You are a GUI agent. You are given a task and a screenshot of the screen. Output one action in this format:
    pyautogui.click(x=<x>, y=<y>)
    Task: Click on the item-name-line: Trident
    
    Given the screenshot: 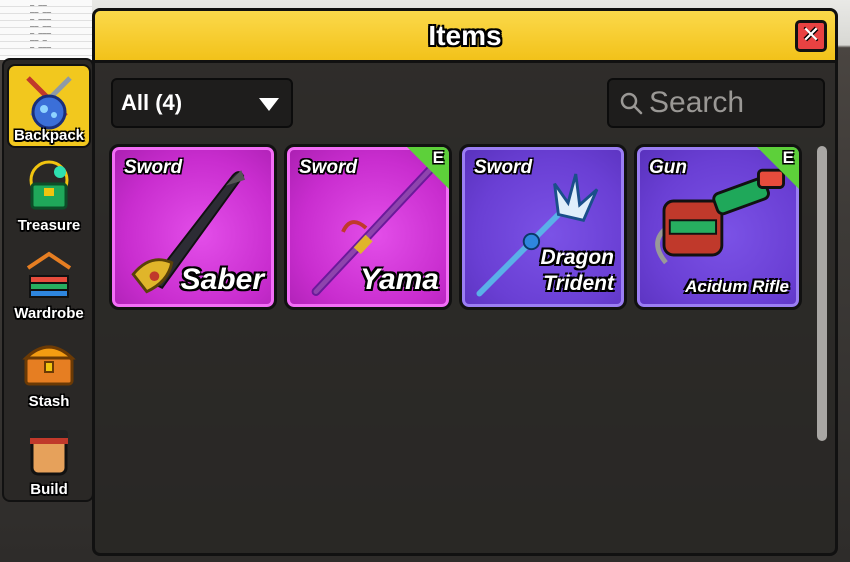 What is the action you would take?
    pyautogui.click(x=578, y=283)
    